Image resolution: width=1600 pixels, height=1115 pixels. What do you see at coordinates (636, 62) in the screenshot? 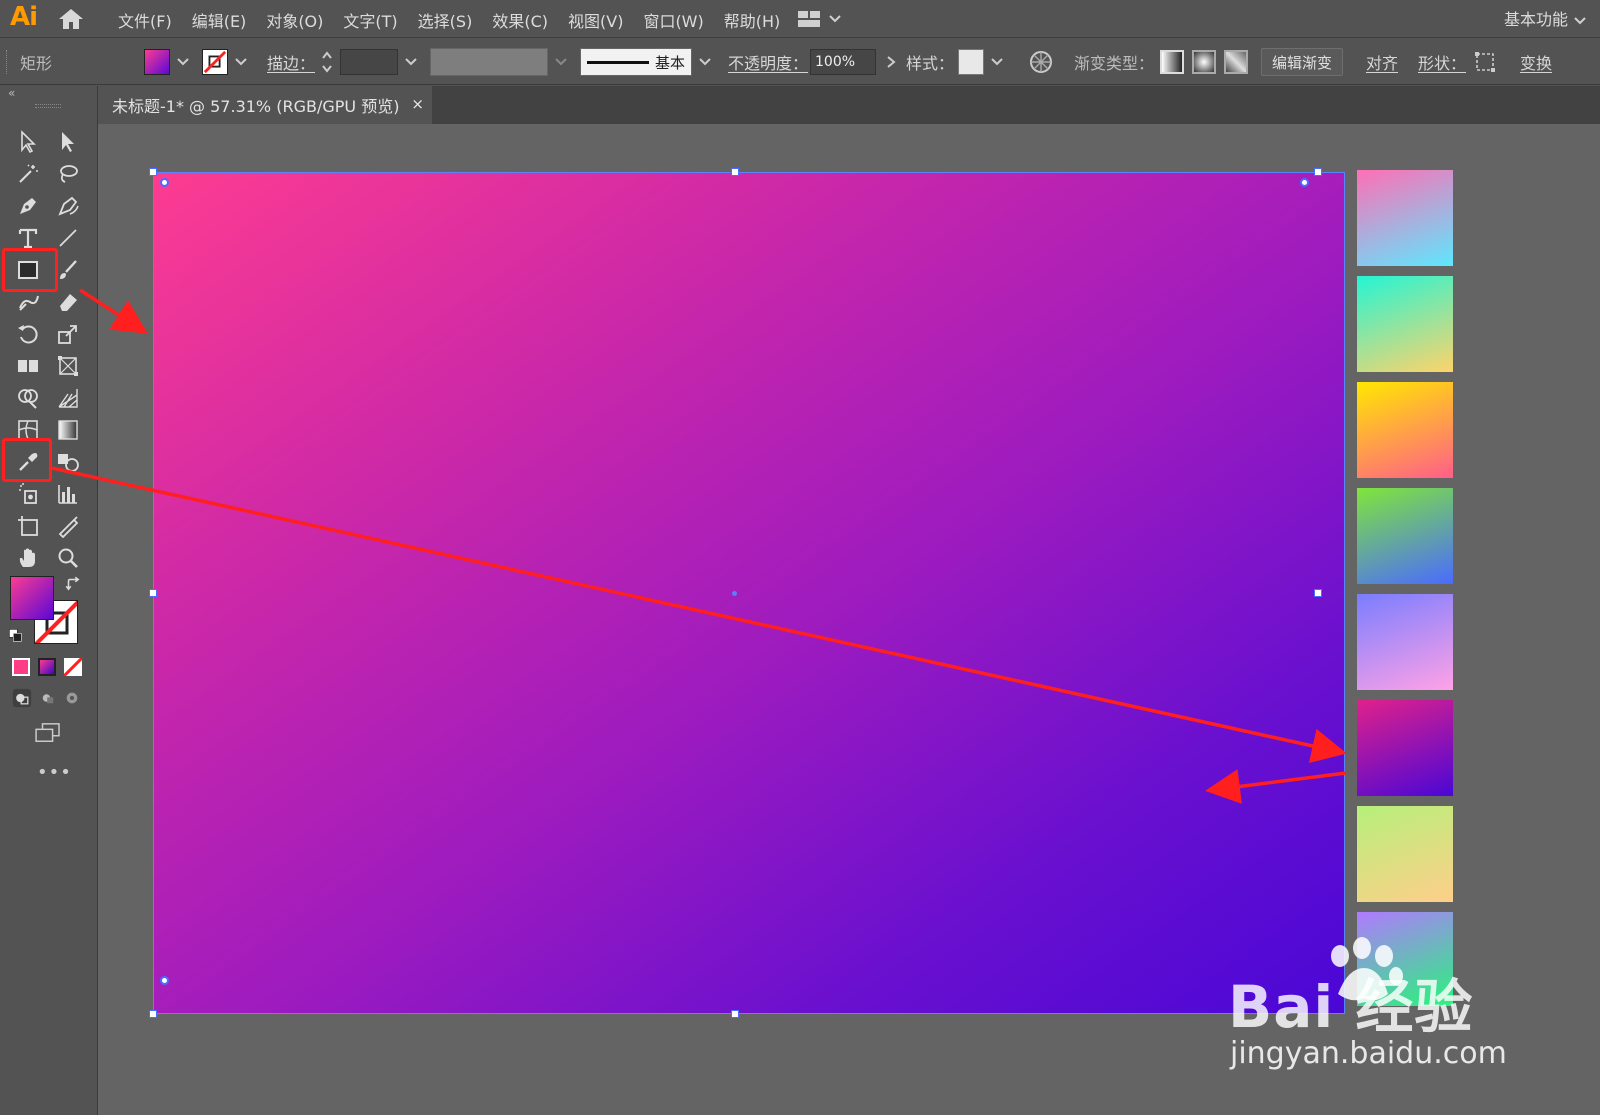
I see `brush-definition-field: 基本` at bounding box center [636, 62].